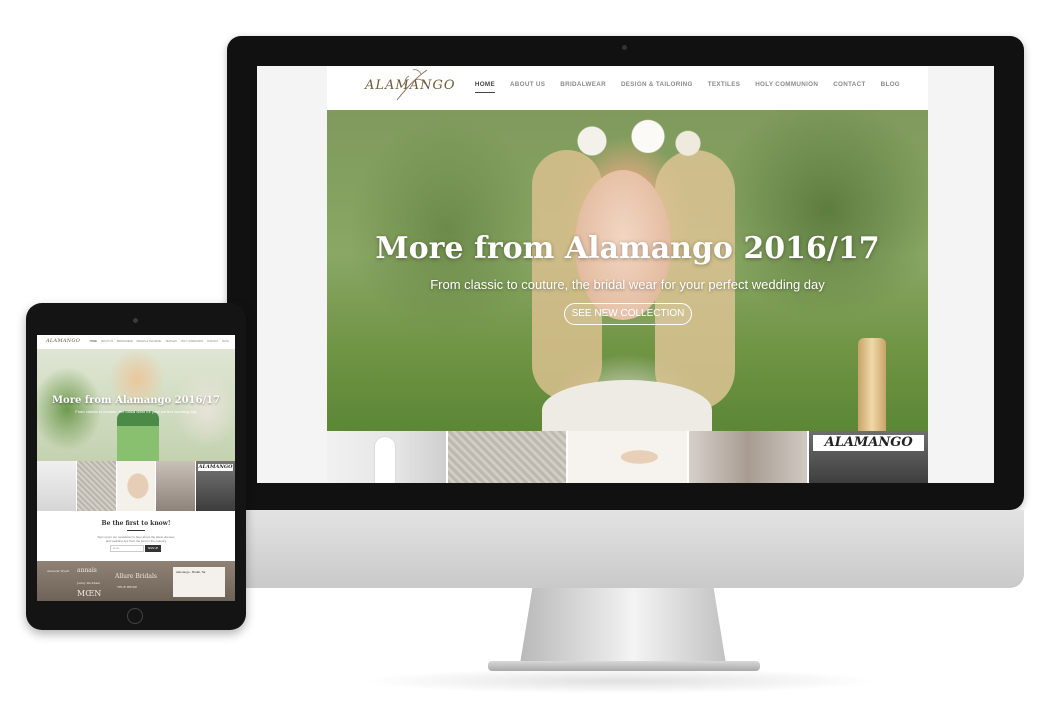 The height and width of the screenshot is (707, 1050). What do you see at coordinates (138, 436) in the screenshot?
I see `tablet-hero-image-model` at bounding box center [138, 436].